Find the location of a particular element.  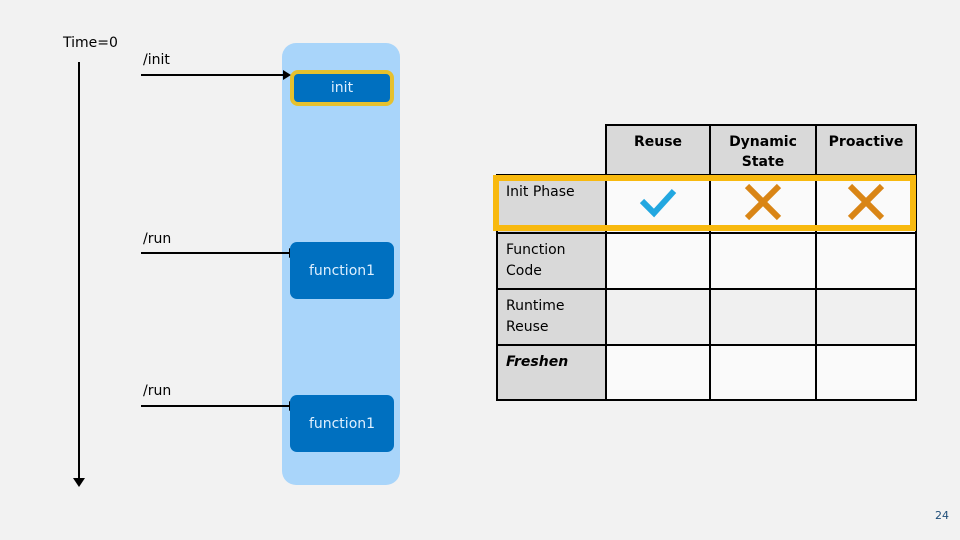

row-header-runtime-reuse: Runtime Reuse is located at coordinates (551, 317).